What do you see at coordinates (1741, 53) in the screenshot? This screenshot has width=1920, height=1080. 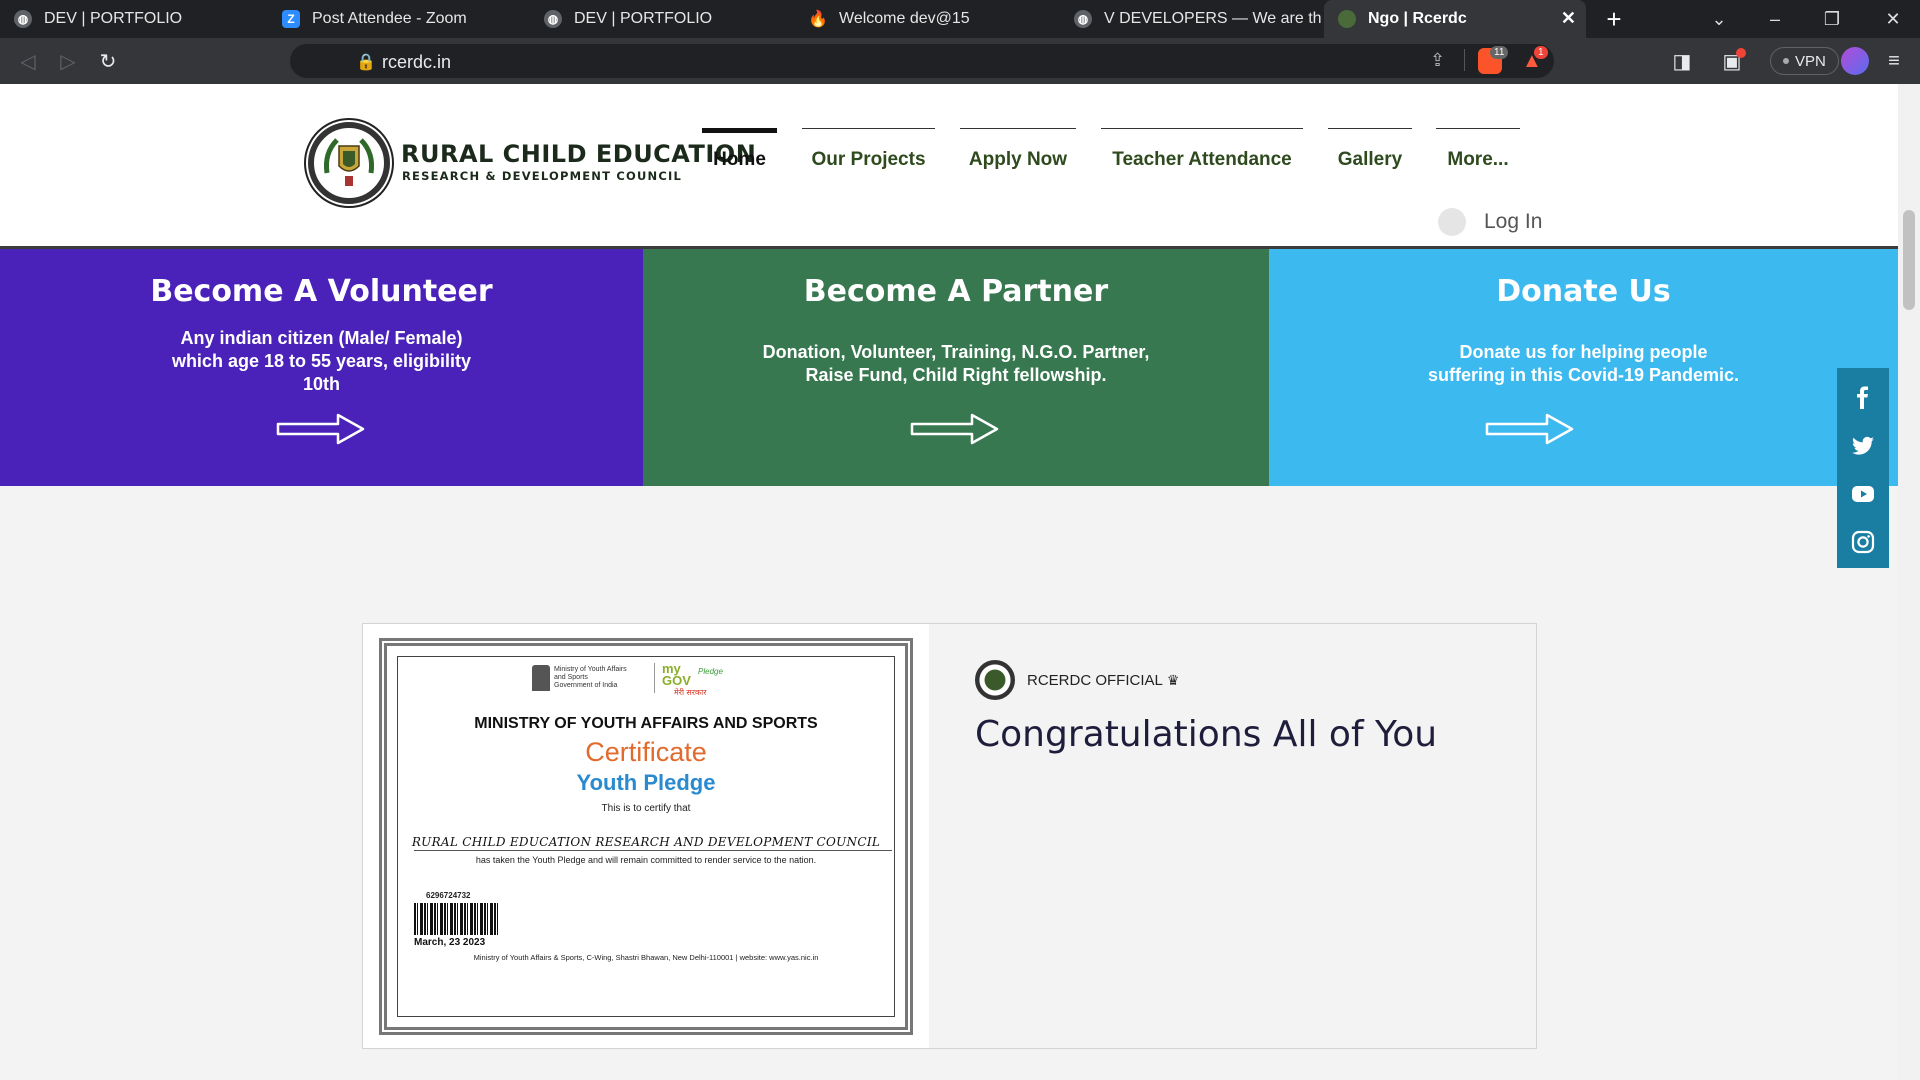 I see `wallet-badge` at bounding box center [1741, 53].